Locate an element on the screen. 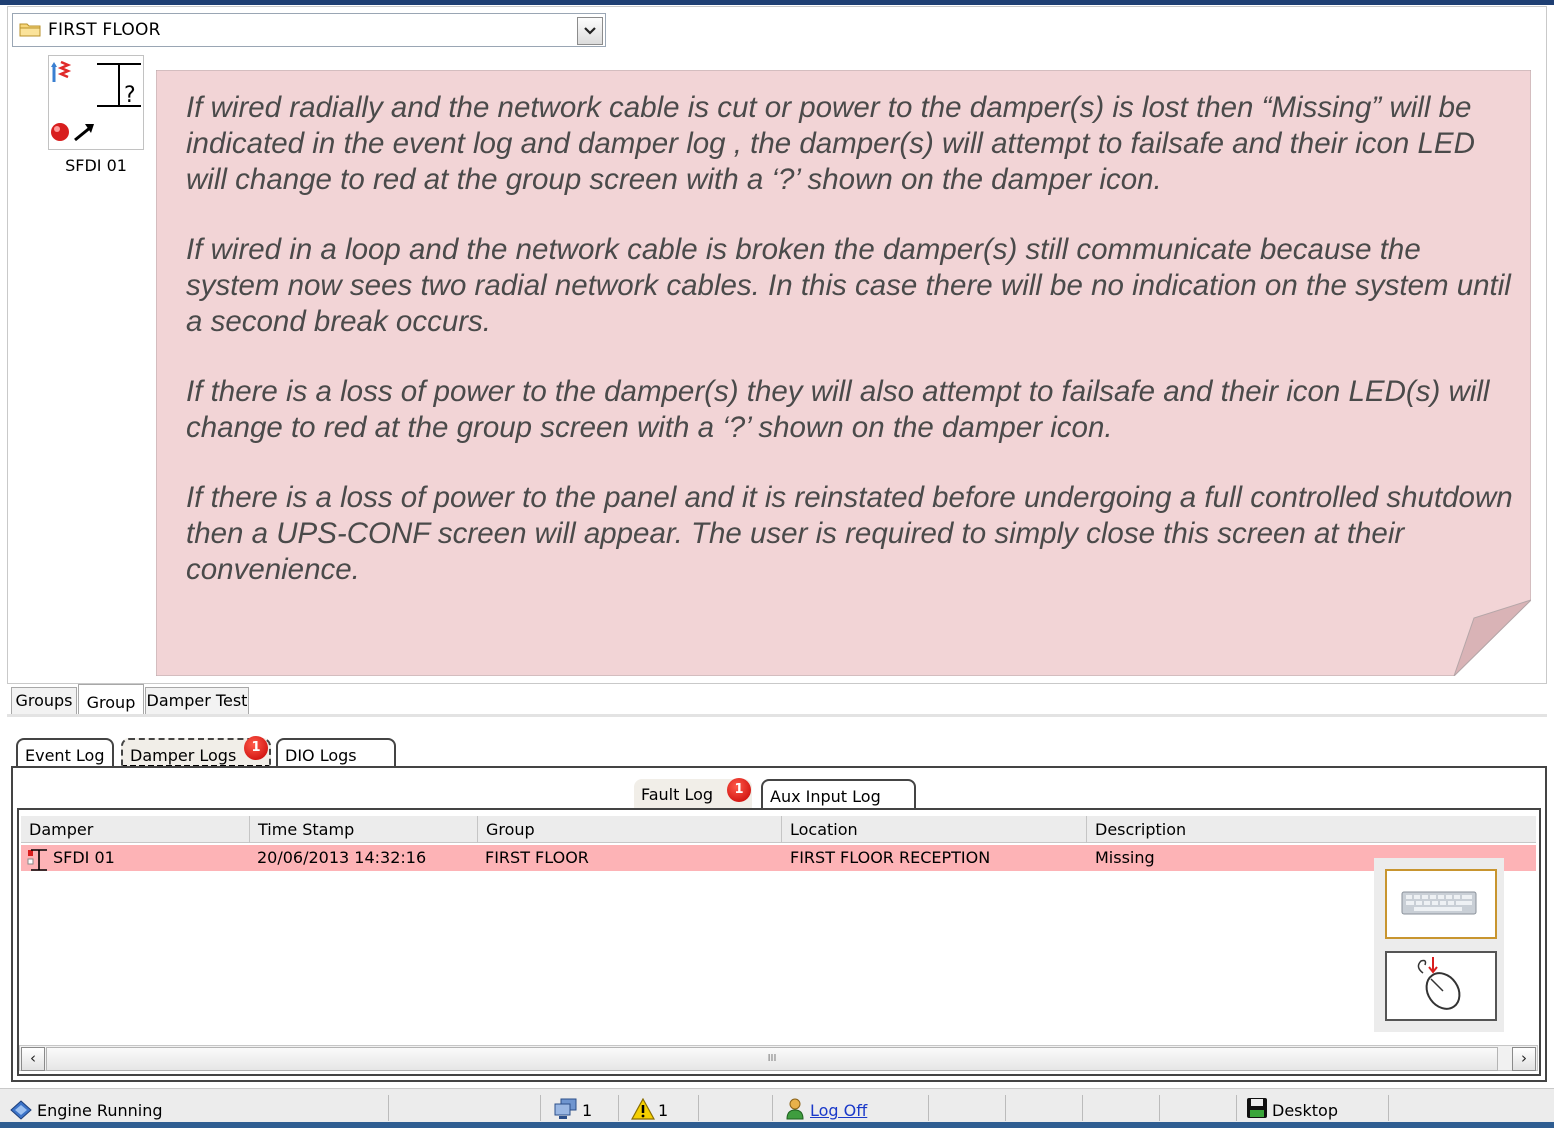 The image size is (1554, 1128). tab-event-log: Event Log is located at coordinates (65, 753).